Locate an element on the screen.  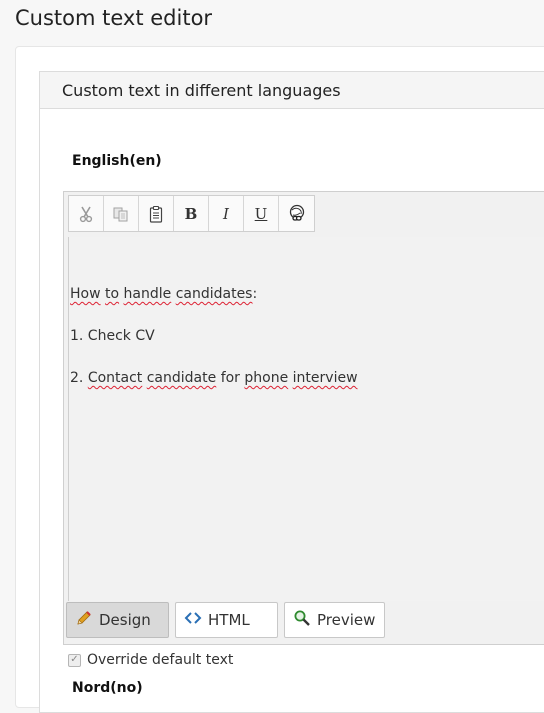
underline-icon: U is located at coordinates (261, 213).